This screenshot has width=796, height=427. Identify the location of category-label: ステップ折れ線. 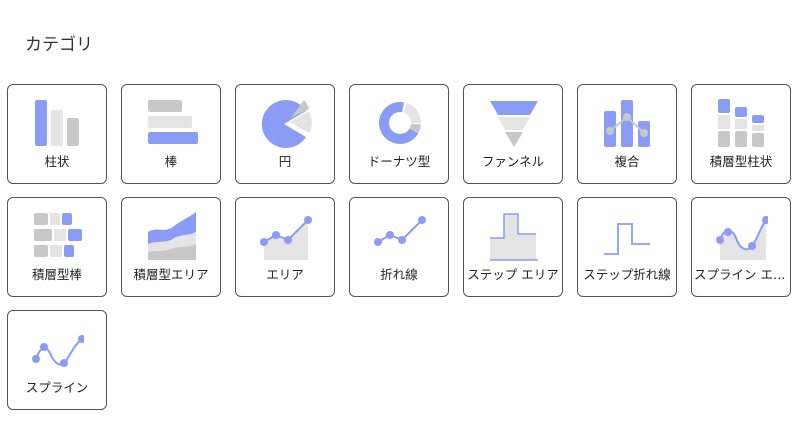
(627, 274).